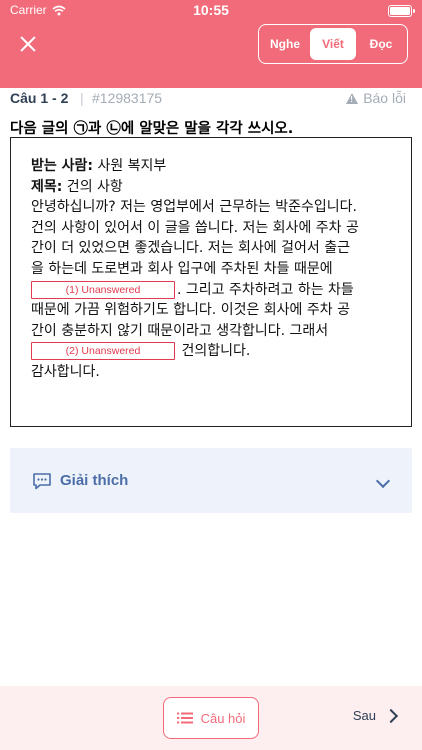  I want to click on answer-blank-1: (1) Unanswered, so click(103, 289).